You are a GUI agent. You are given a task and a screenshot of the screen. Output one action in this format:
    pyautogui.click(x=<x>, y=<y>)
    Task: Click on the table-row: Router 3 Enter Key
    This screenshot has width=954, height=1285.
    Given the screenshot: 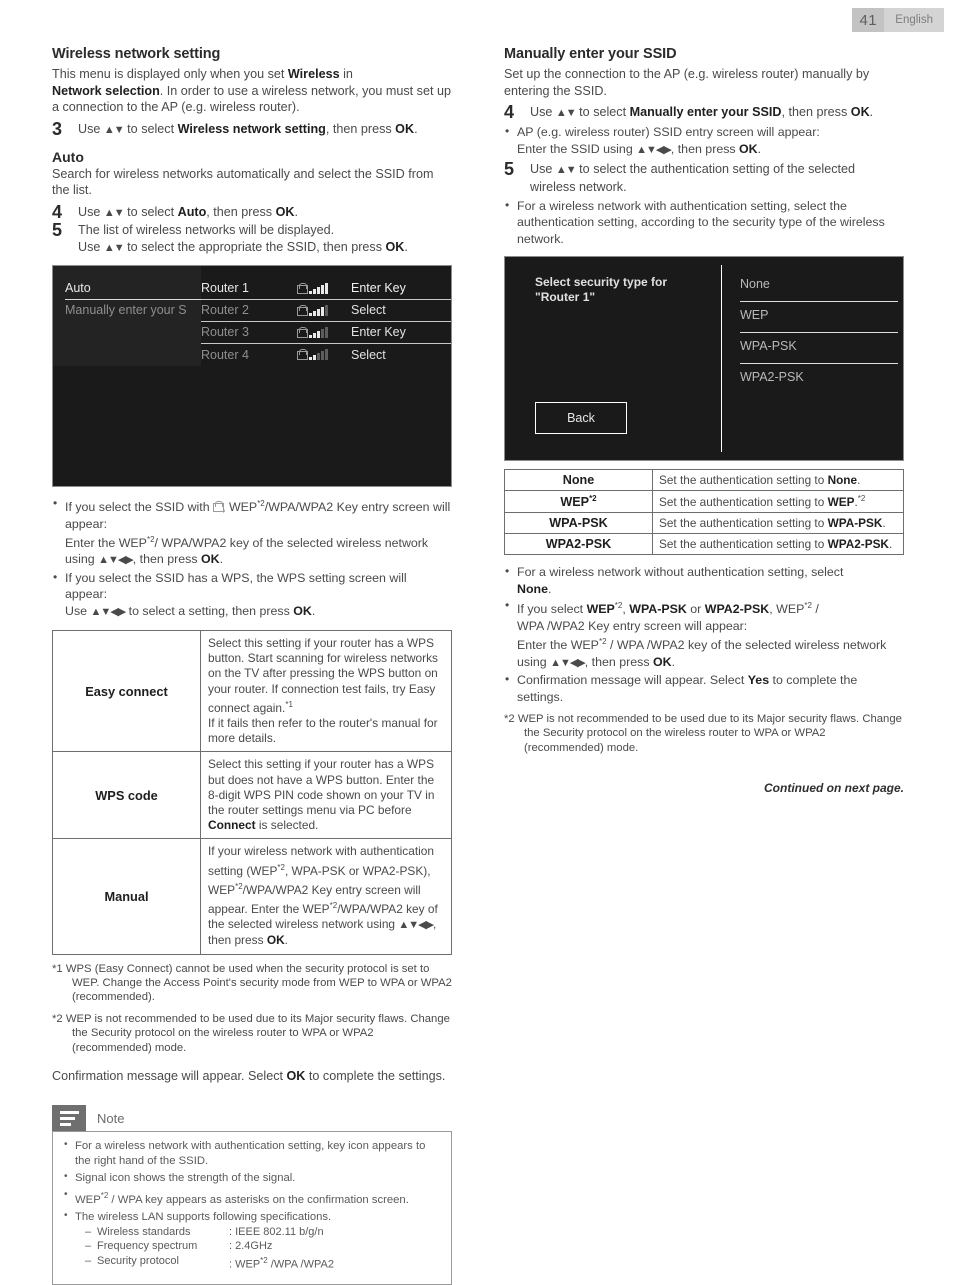 What is the action you would take?
    pyautogui.click(x=326, y=333)
    